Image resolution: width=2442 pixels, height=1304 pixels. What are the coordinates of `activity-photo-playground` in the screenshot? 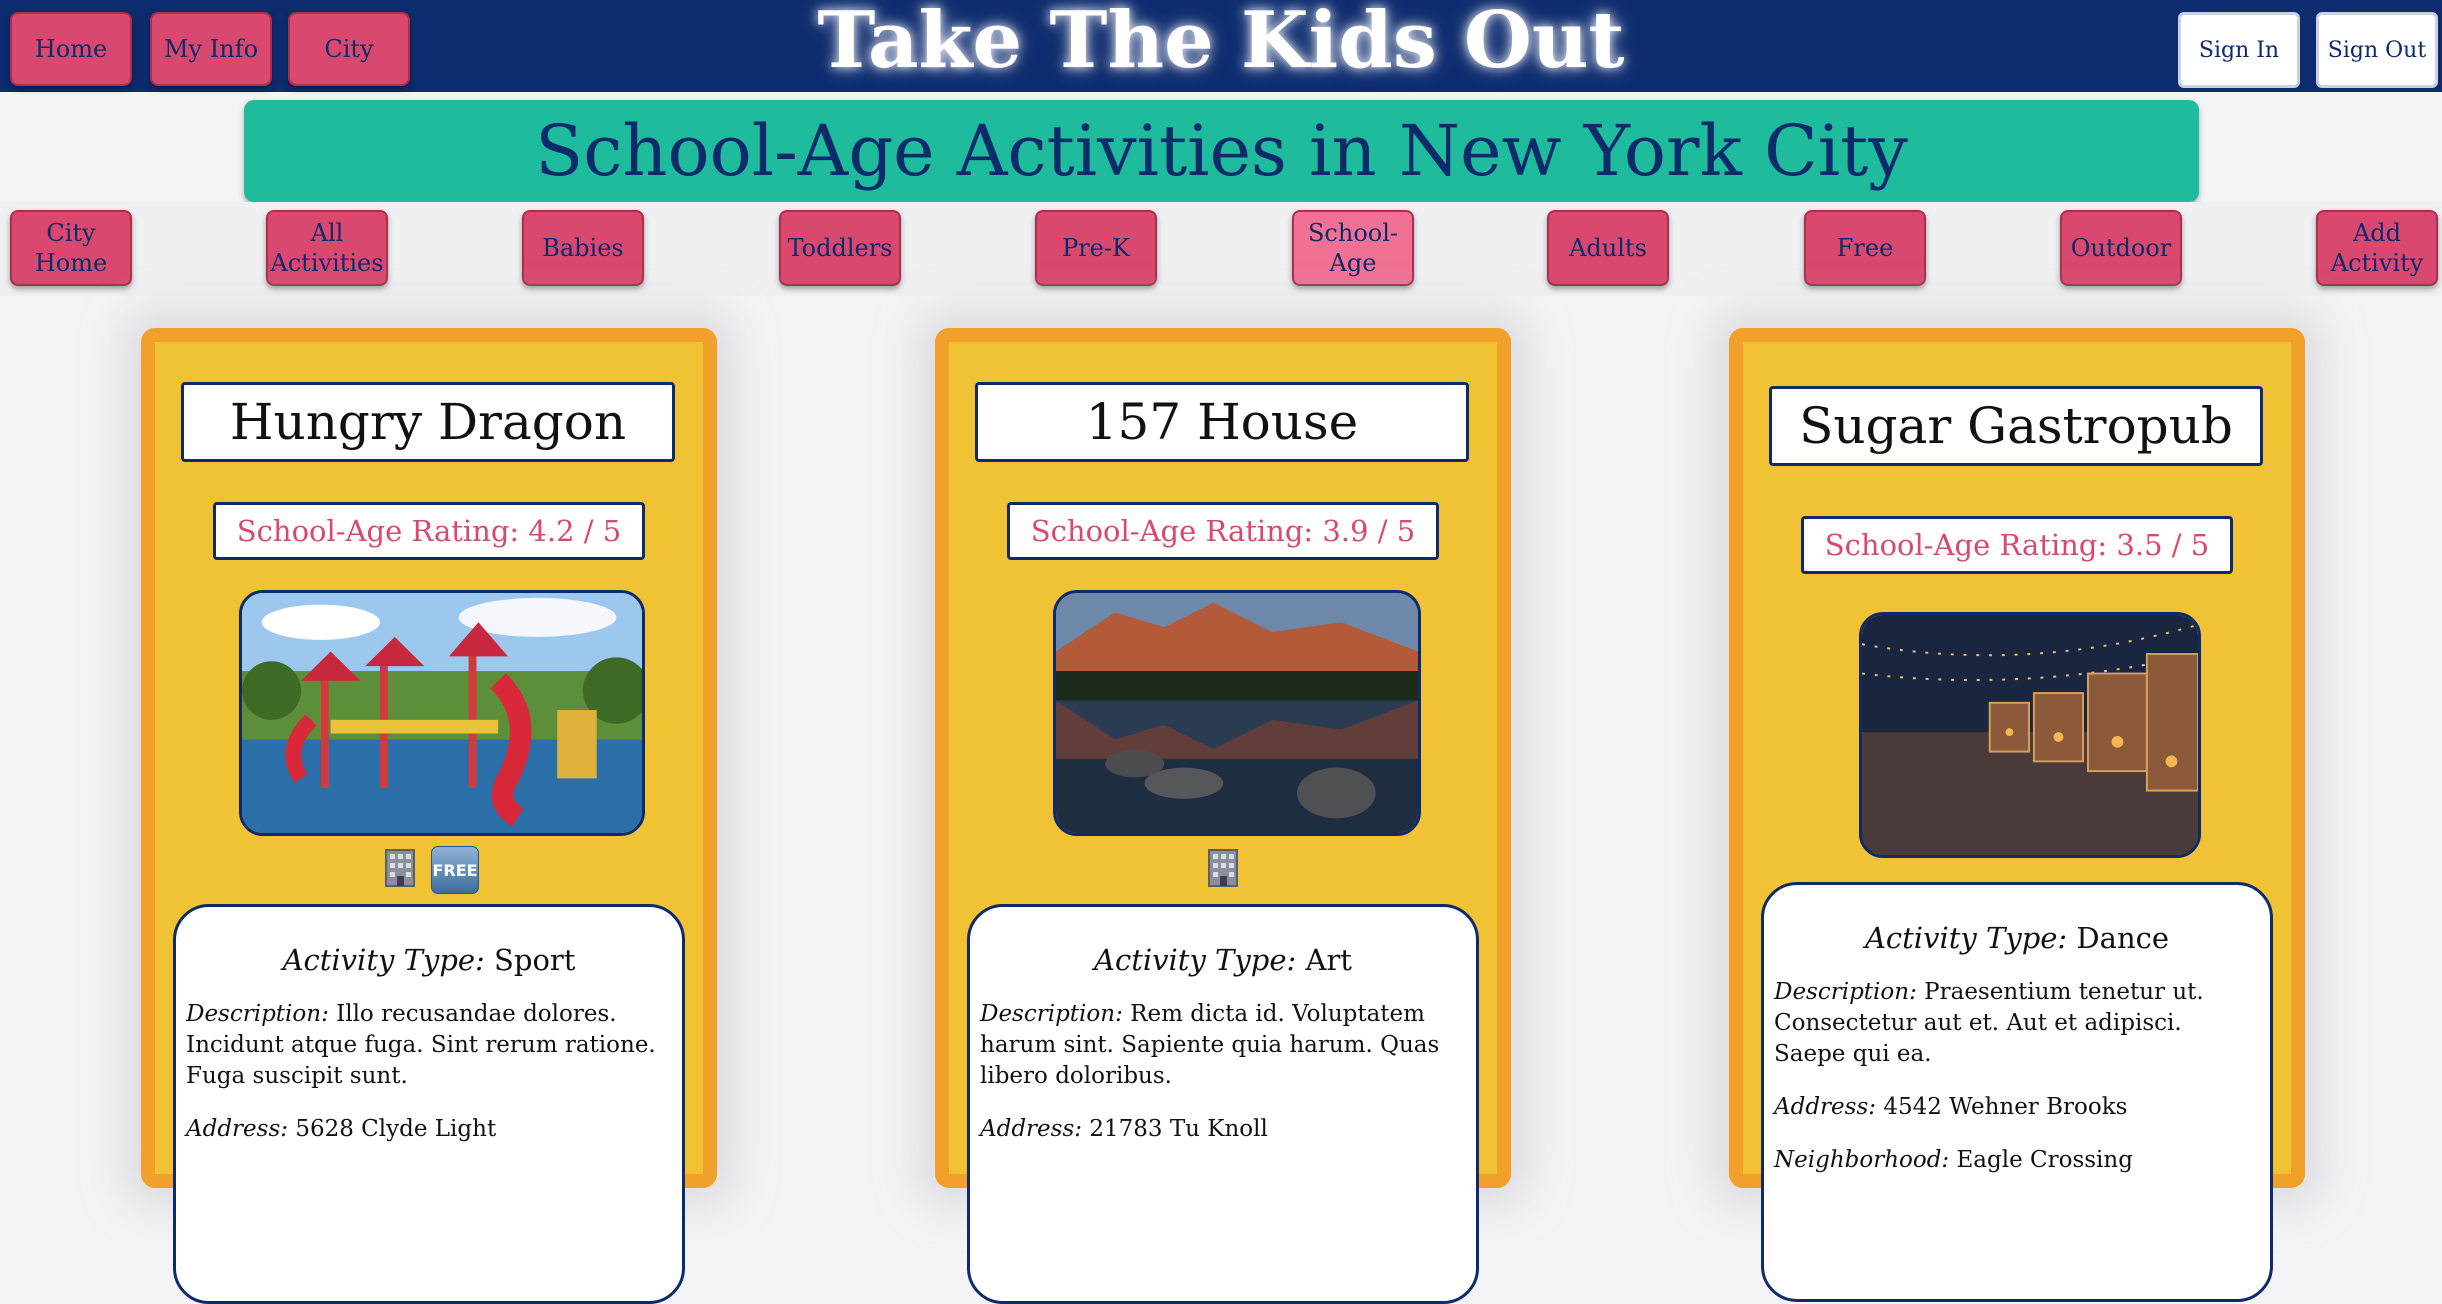 It's located at (442, 713).